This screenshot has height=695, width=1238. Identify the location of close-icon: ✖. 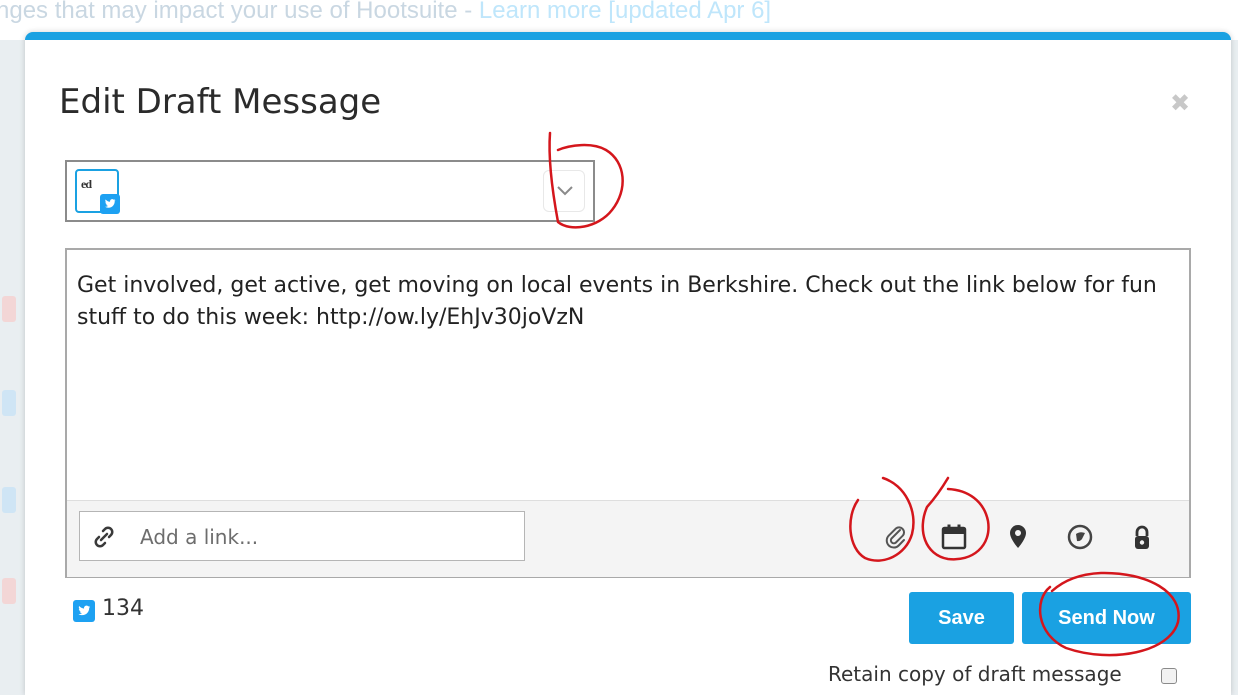
(1180, 104).